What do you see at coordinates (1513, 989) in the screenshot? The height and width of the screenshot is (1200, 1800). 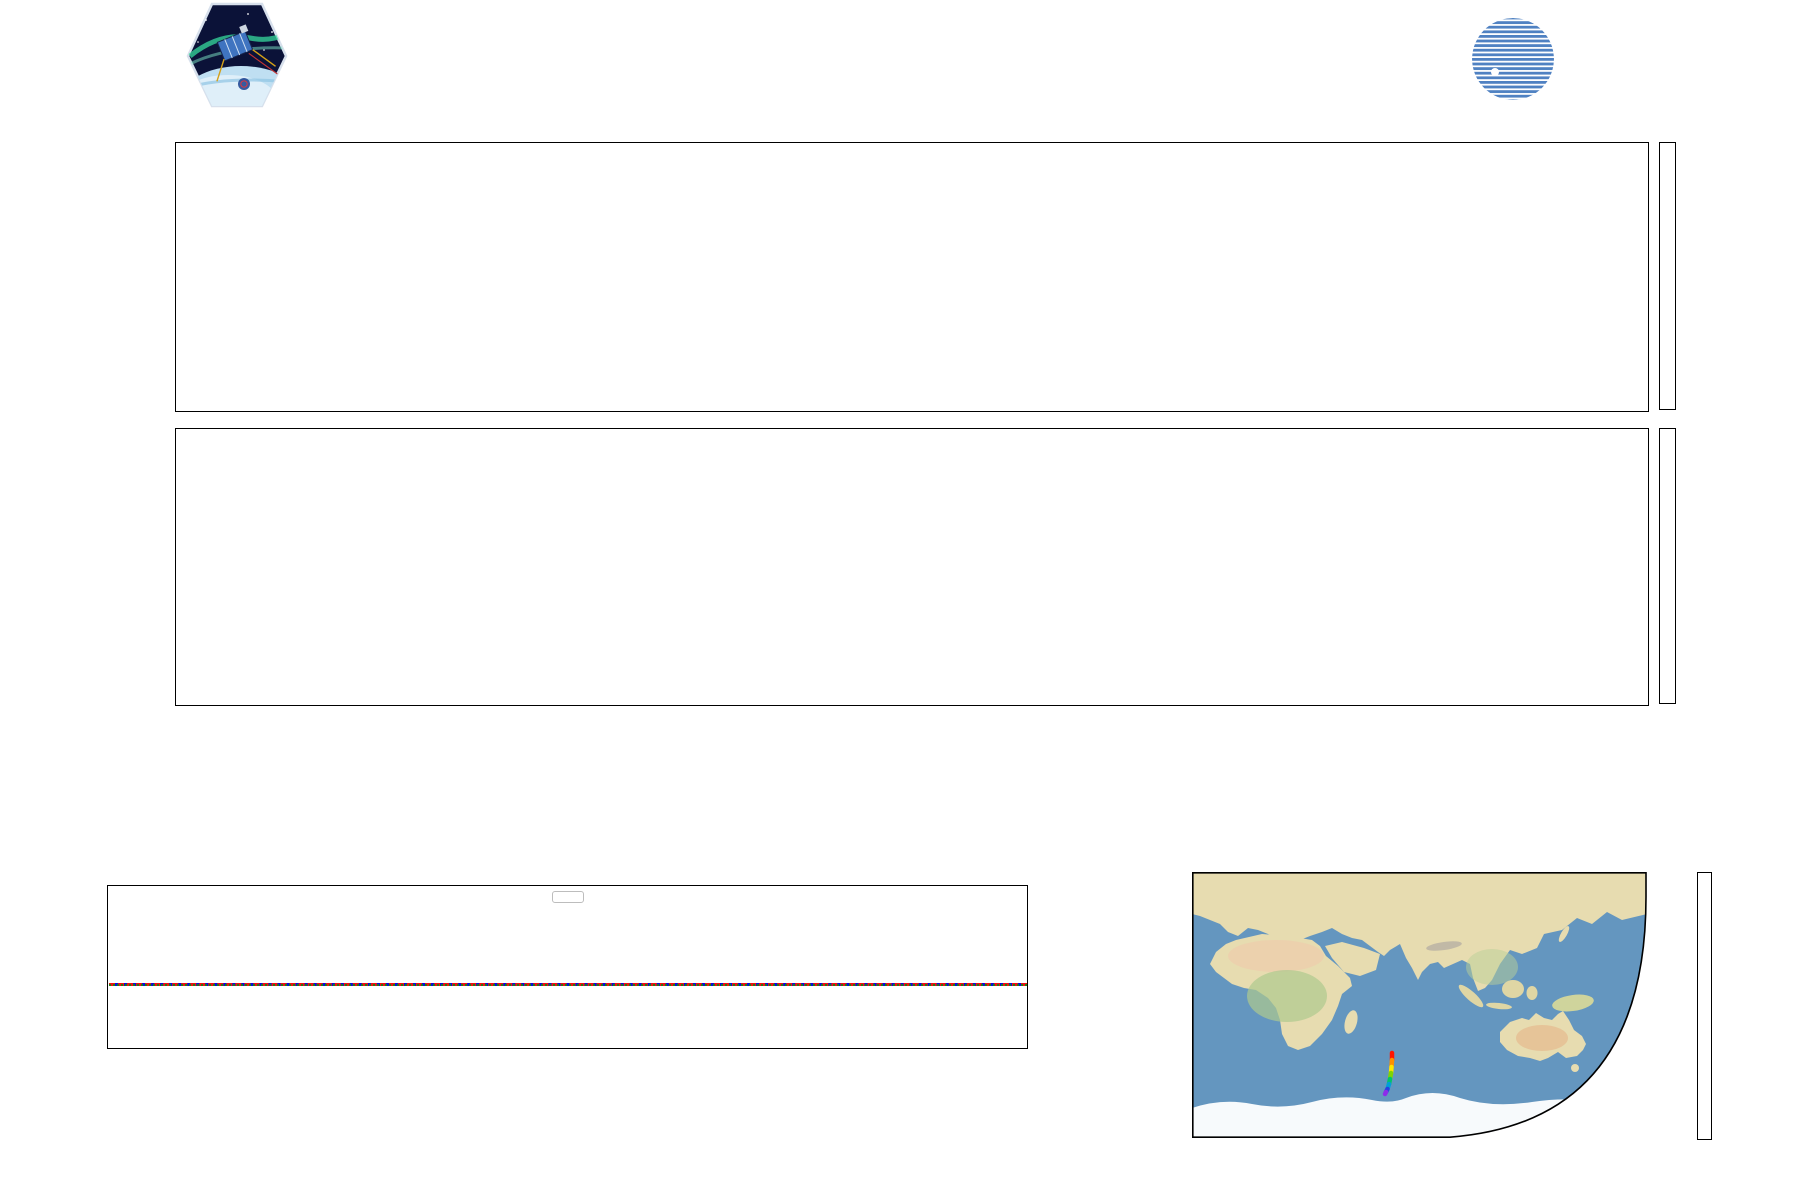 I see `map-borneo` at bounding box center [1513, 989].